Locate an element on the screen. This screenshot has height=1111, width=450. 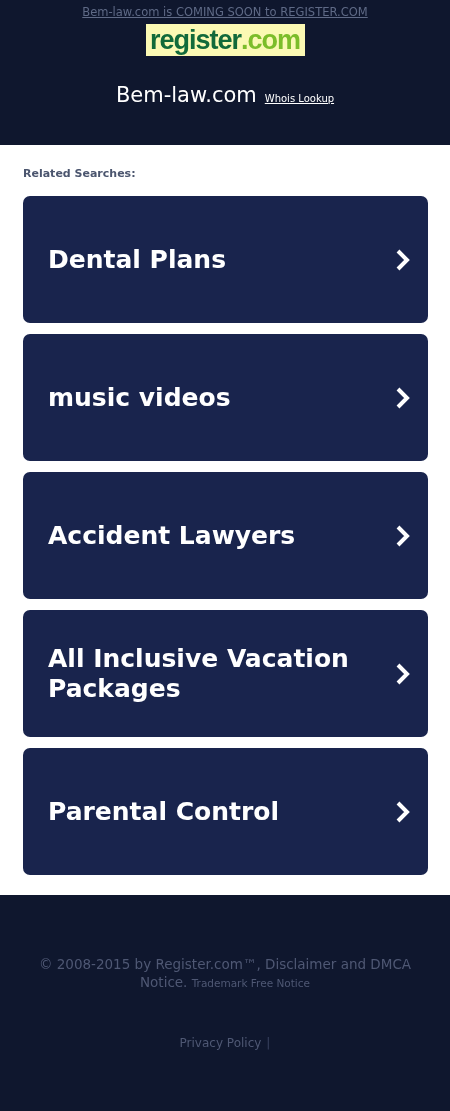
search-link-card: Dental Plans is located at coordinates (225, 259).